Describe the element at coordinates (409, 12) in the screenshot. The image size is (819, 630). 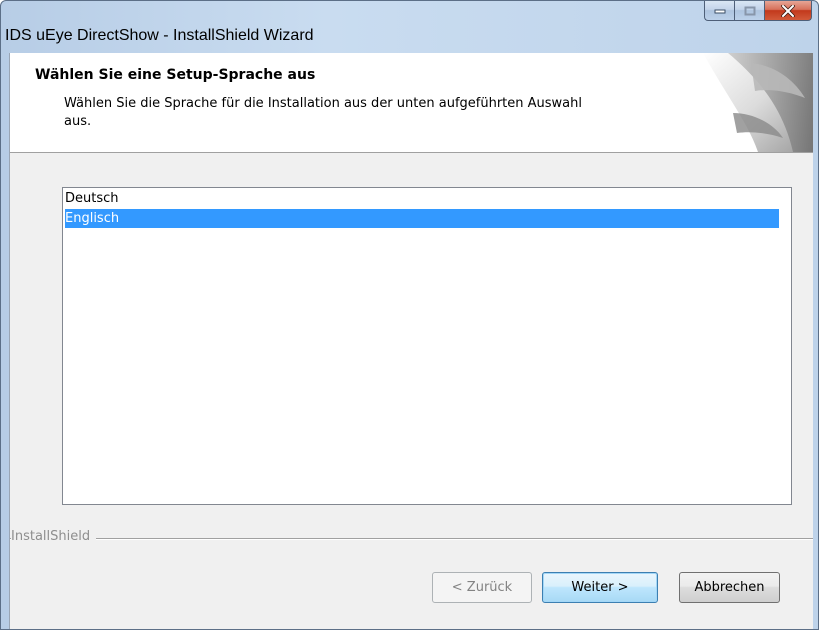
I see `title-bar` at that location.